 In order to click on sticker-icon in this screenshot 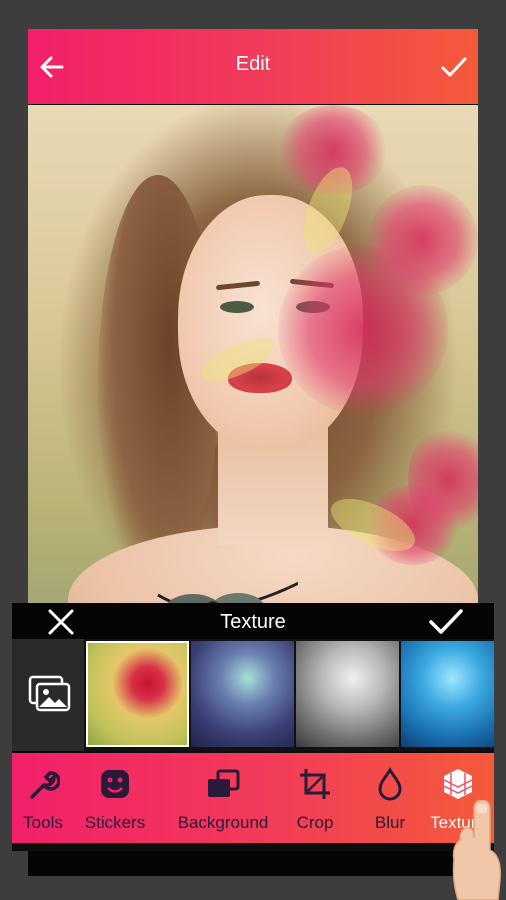, I will do `click(115, 784)`.